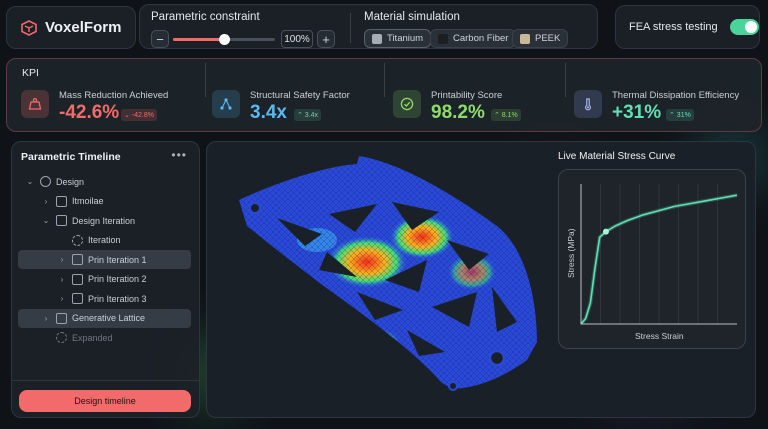 This screenshot has height=429, width=768. Describe the element at coordinates (205, 17) in the screenshot. I see `parametric-label: Parametric constraint` at that location.